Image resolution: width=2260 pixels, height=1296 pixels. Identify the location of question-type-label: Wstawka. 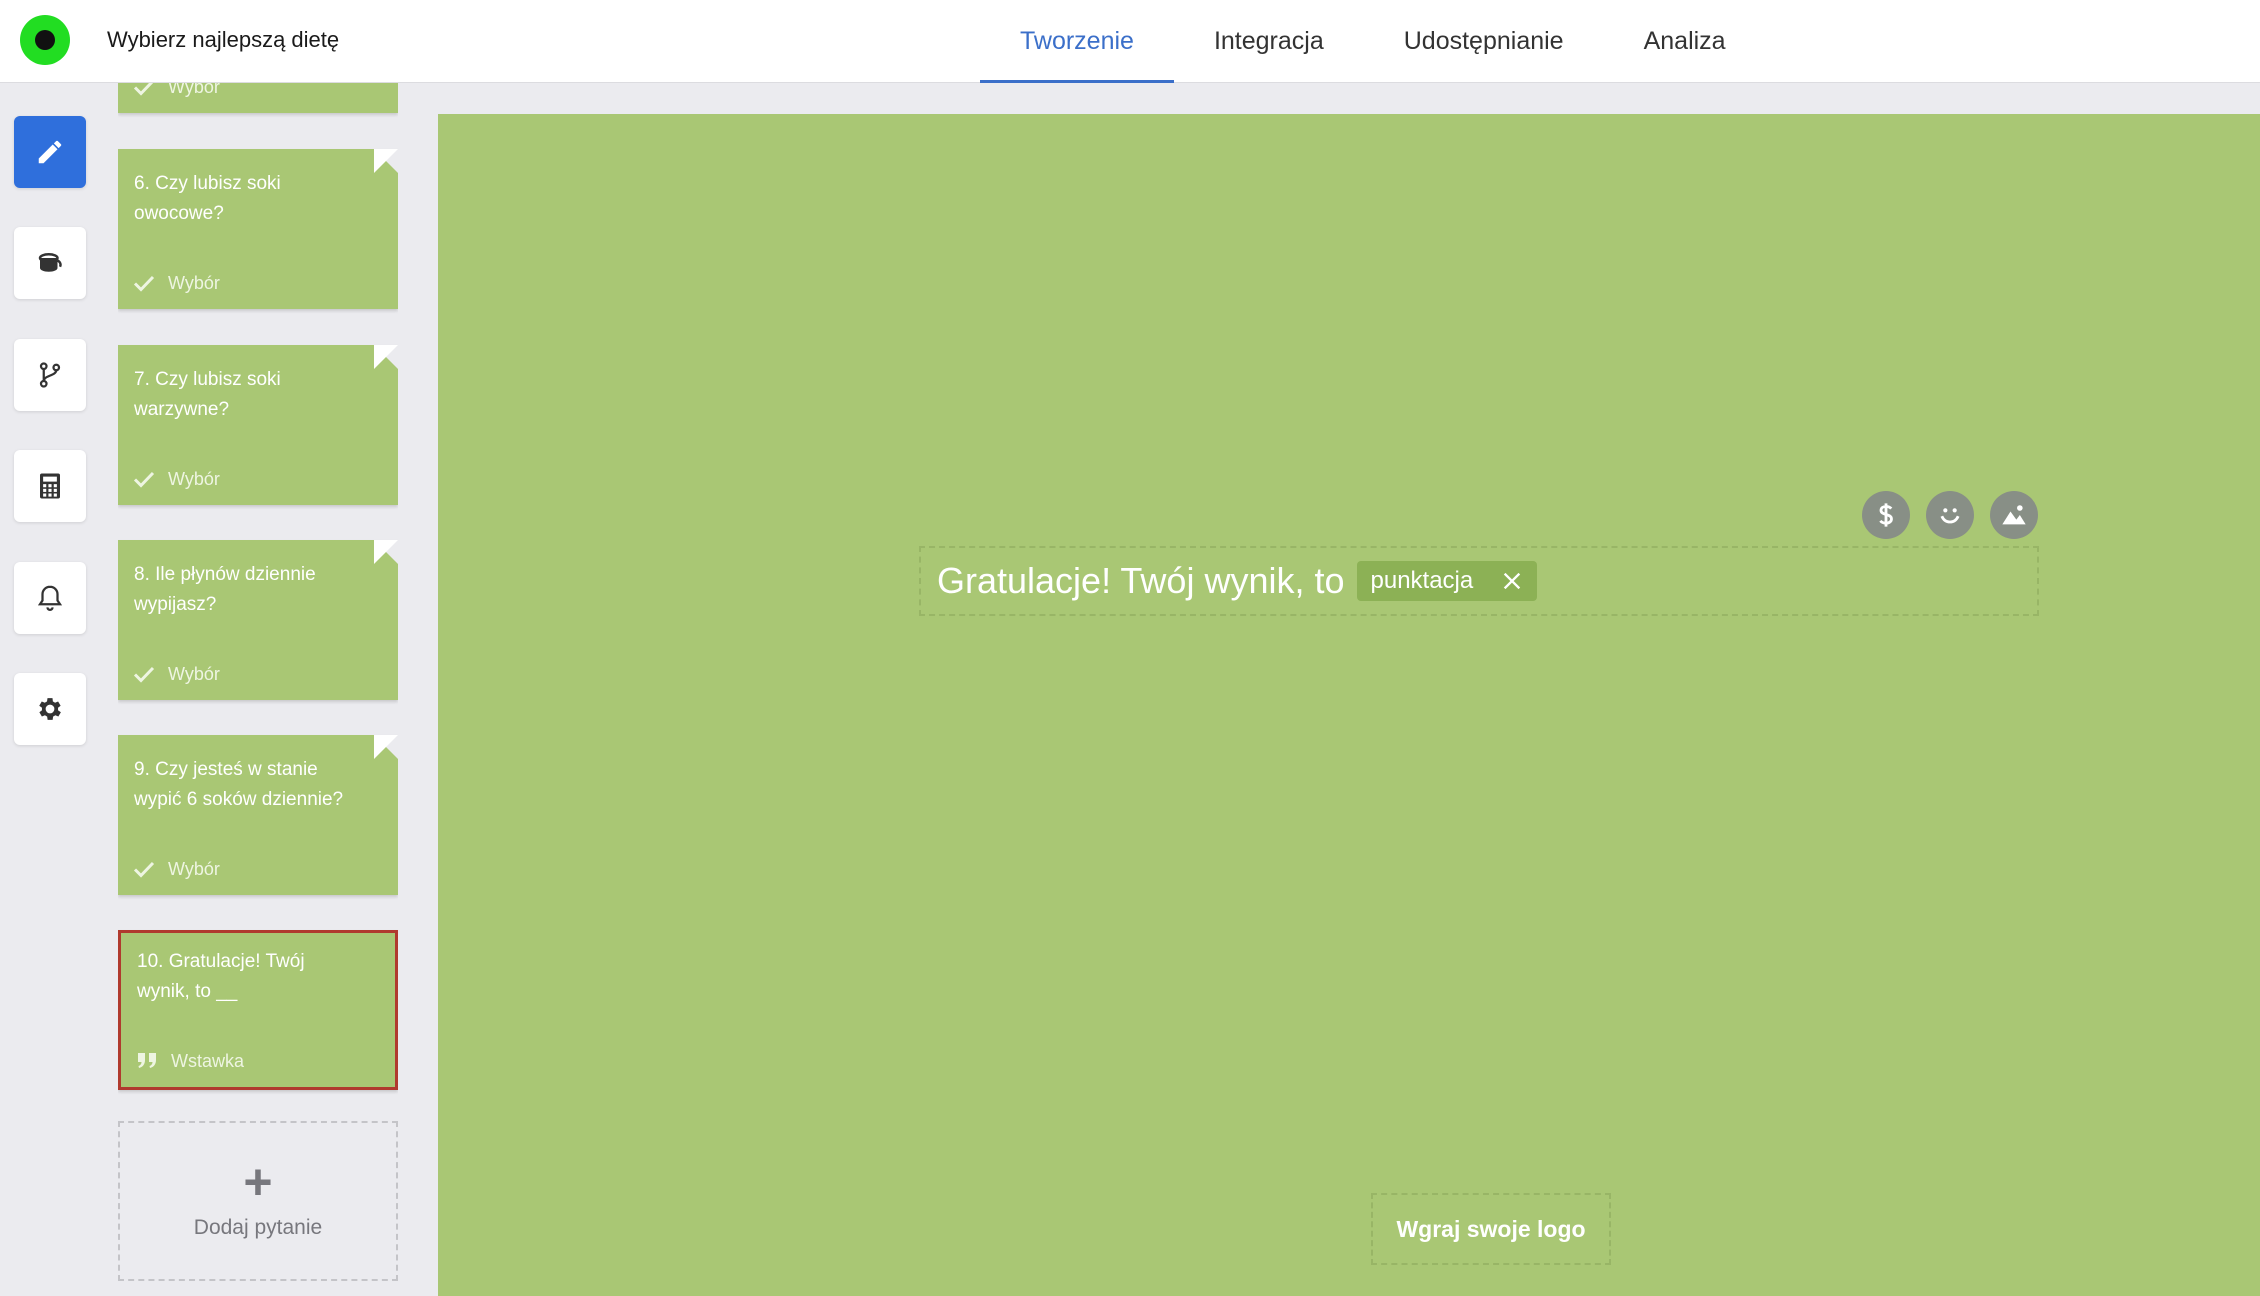
(208, 1060).